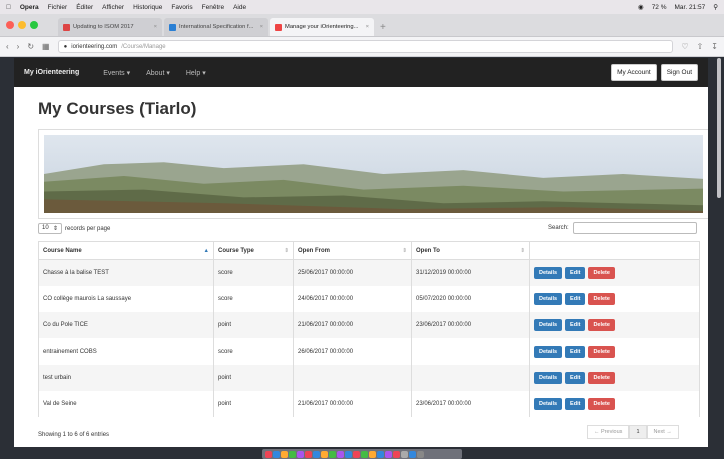 This screenshot has width=724, height=459. Describe the element at coordinates (51, 72) in the screenshot. I see `brand-link: My iOrienteering` at that location.